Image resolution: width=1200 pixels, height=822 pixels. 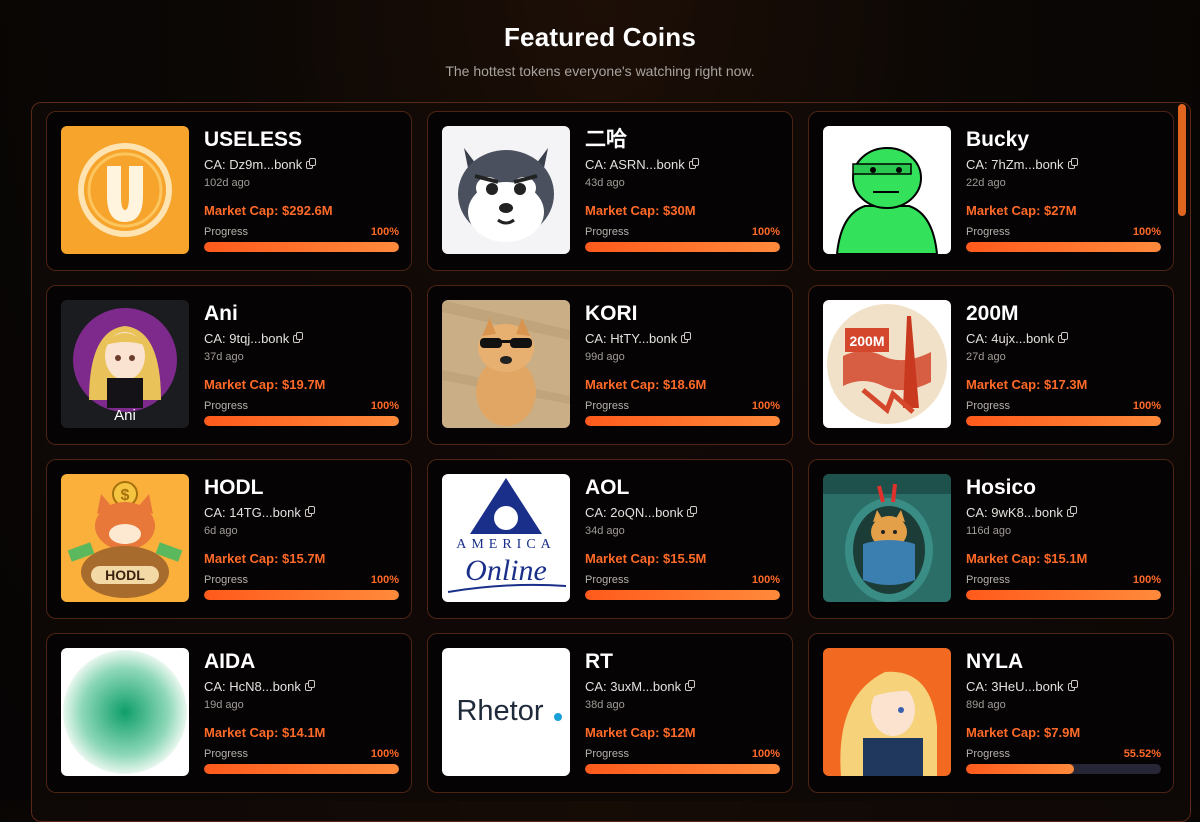 What do you see at coordinates (682, 662) in the screenshot?
I see `coin-name: RT` at bounding box center [682, 662].